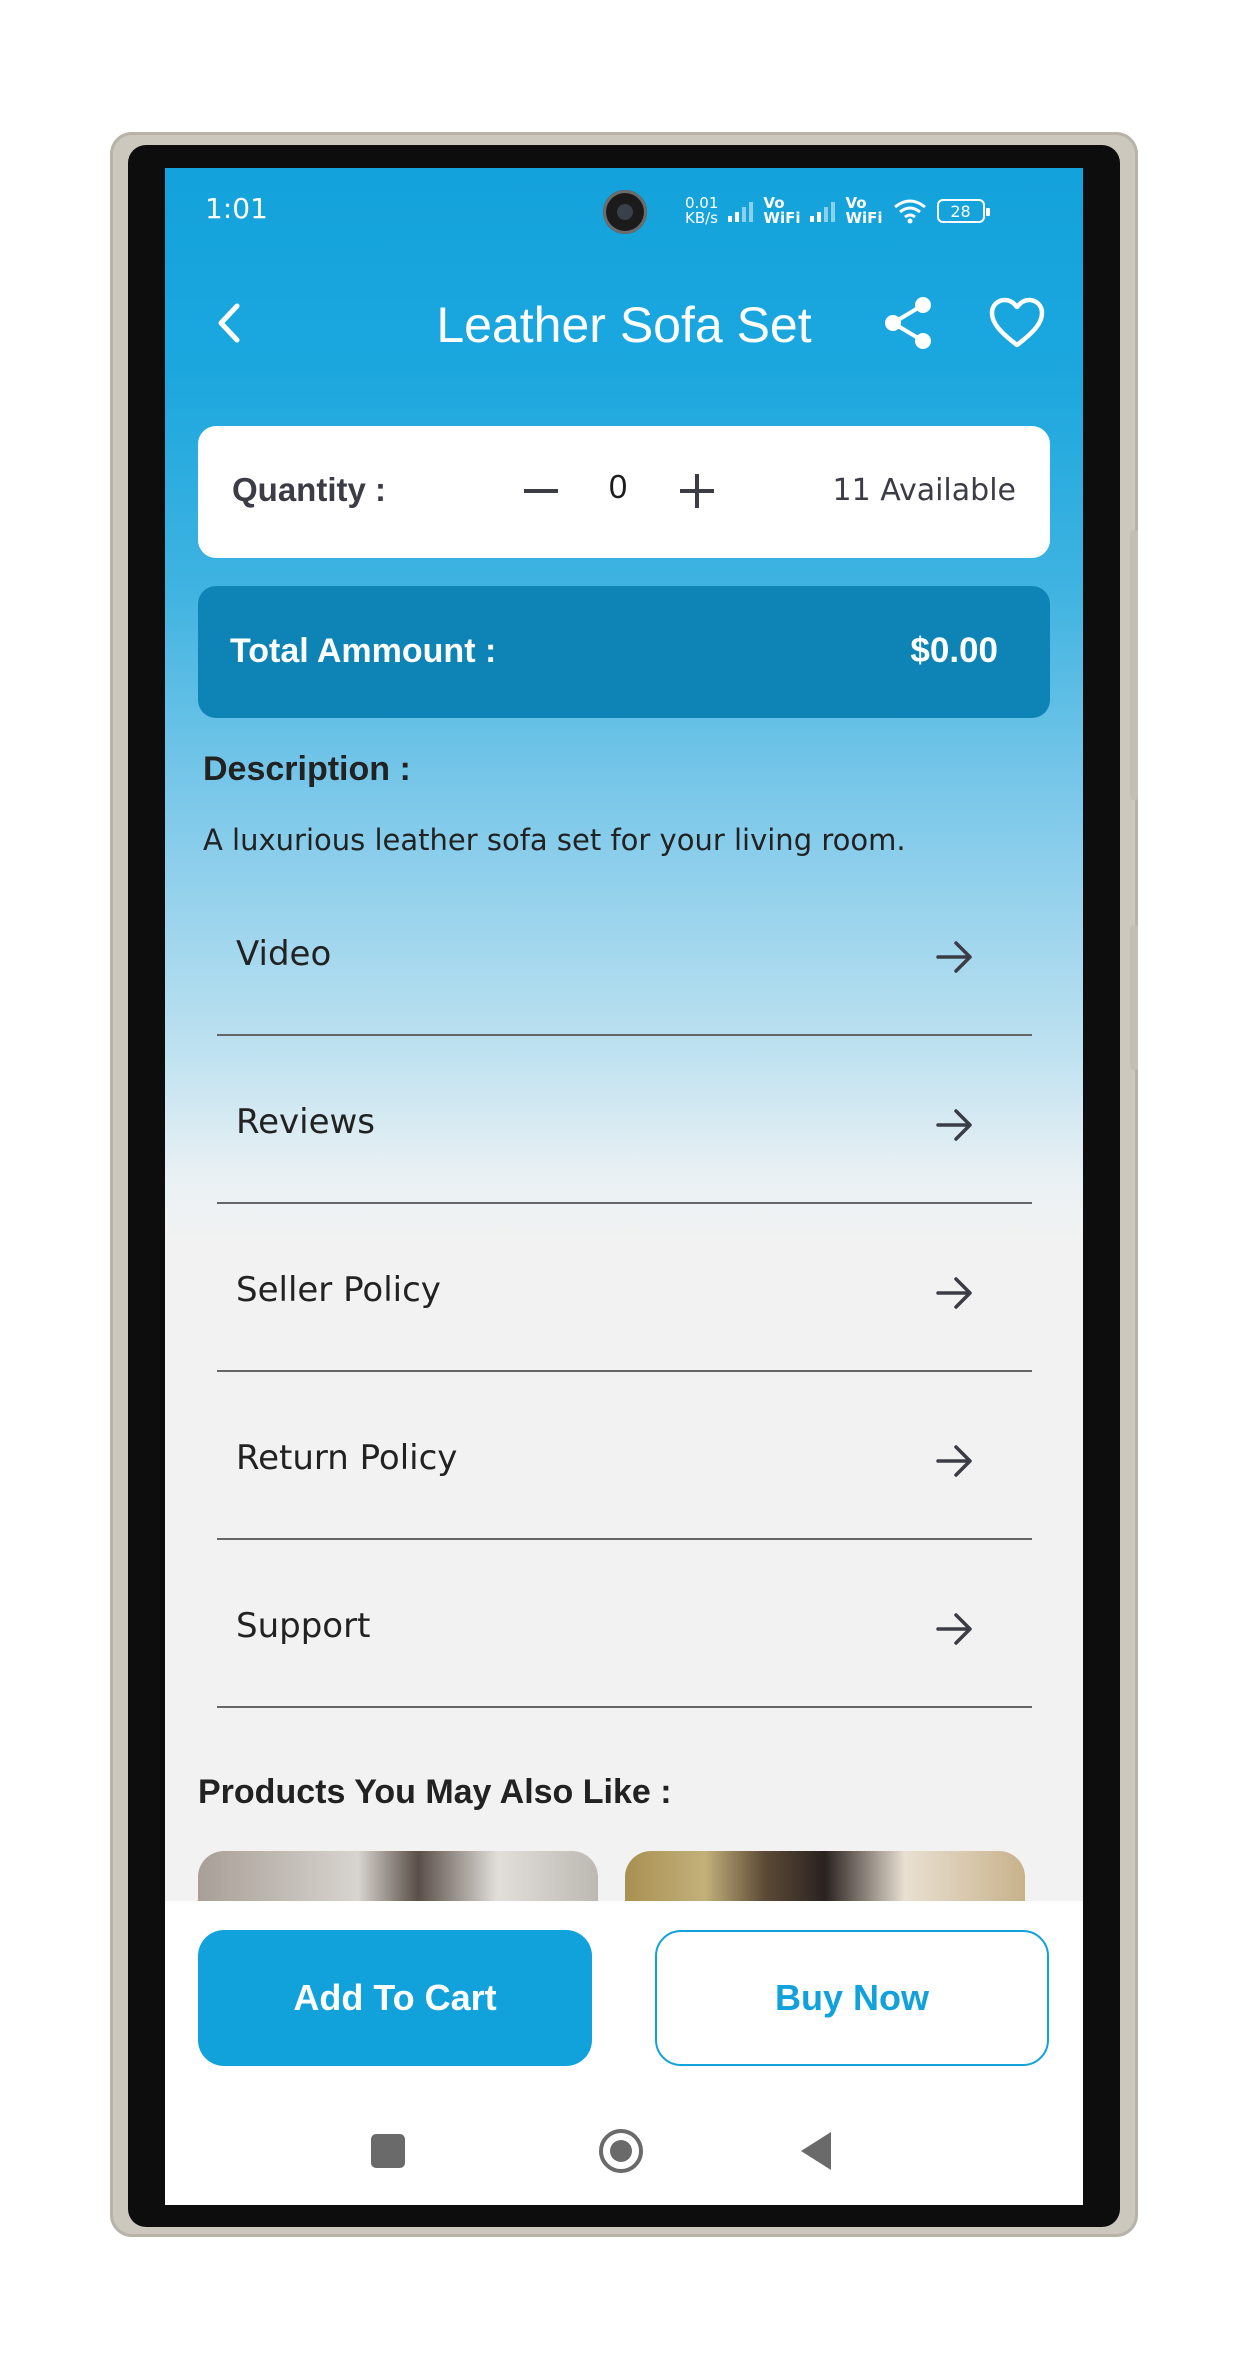  What do you see at coordinates (303, 1626) in the screenshot?
I see `menu-item-label: Support` at bounding box center [303, 1626].